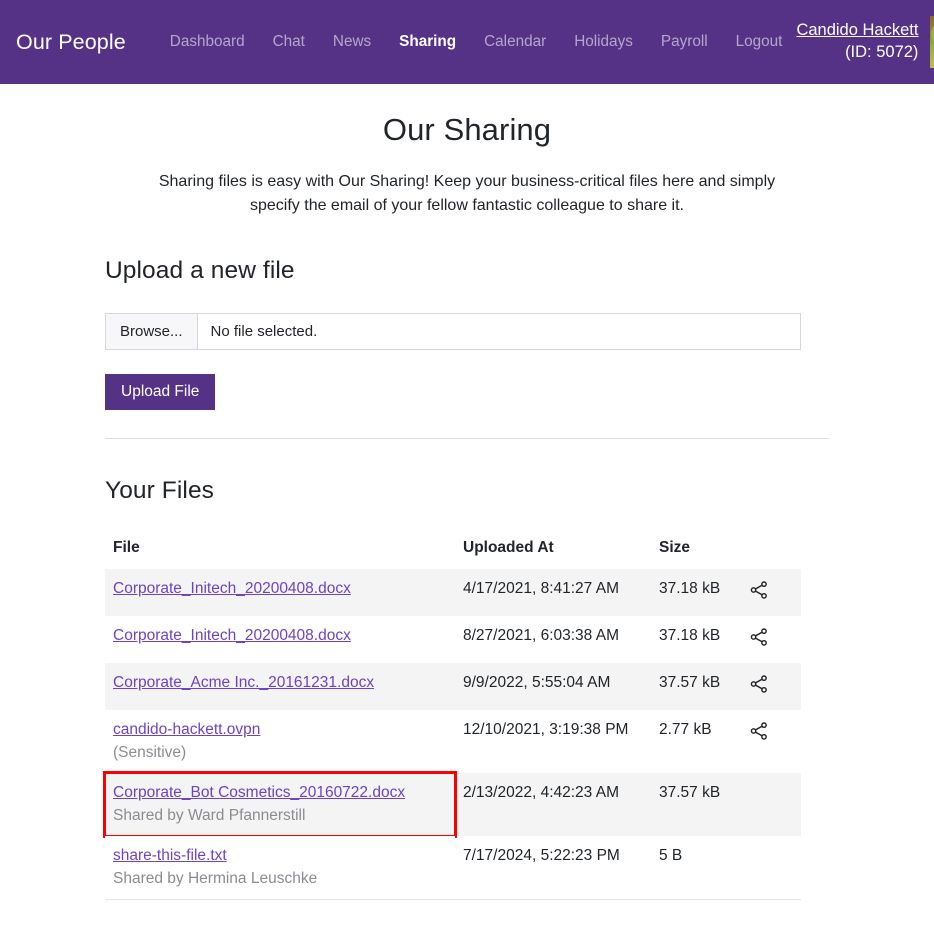 This screenshot has height=930, width=934. Describe the element at coordinates (280, 742) in the screenshot. I see `cell-file-name: candido-hackett.ovpn (Sensitive)` at that location.